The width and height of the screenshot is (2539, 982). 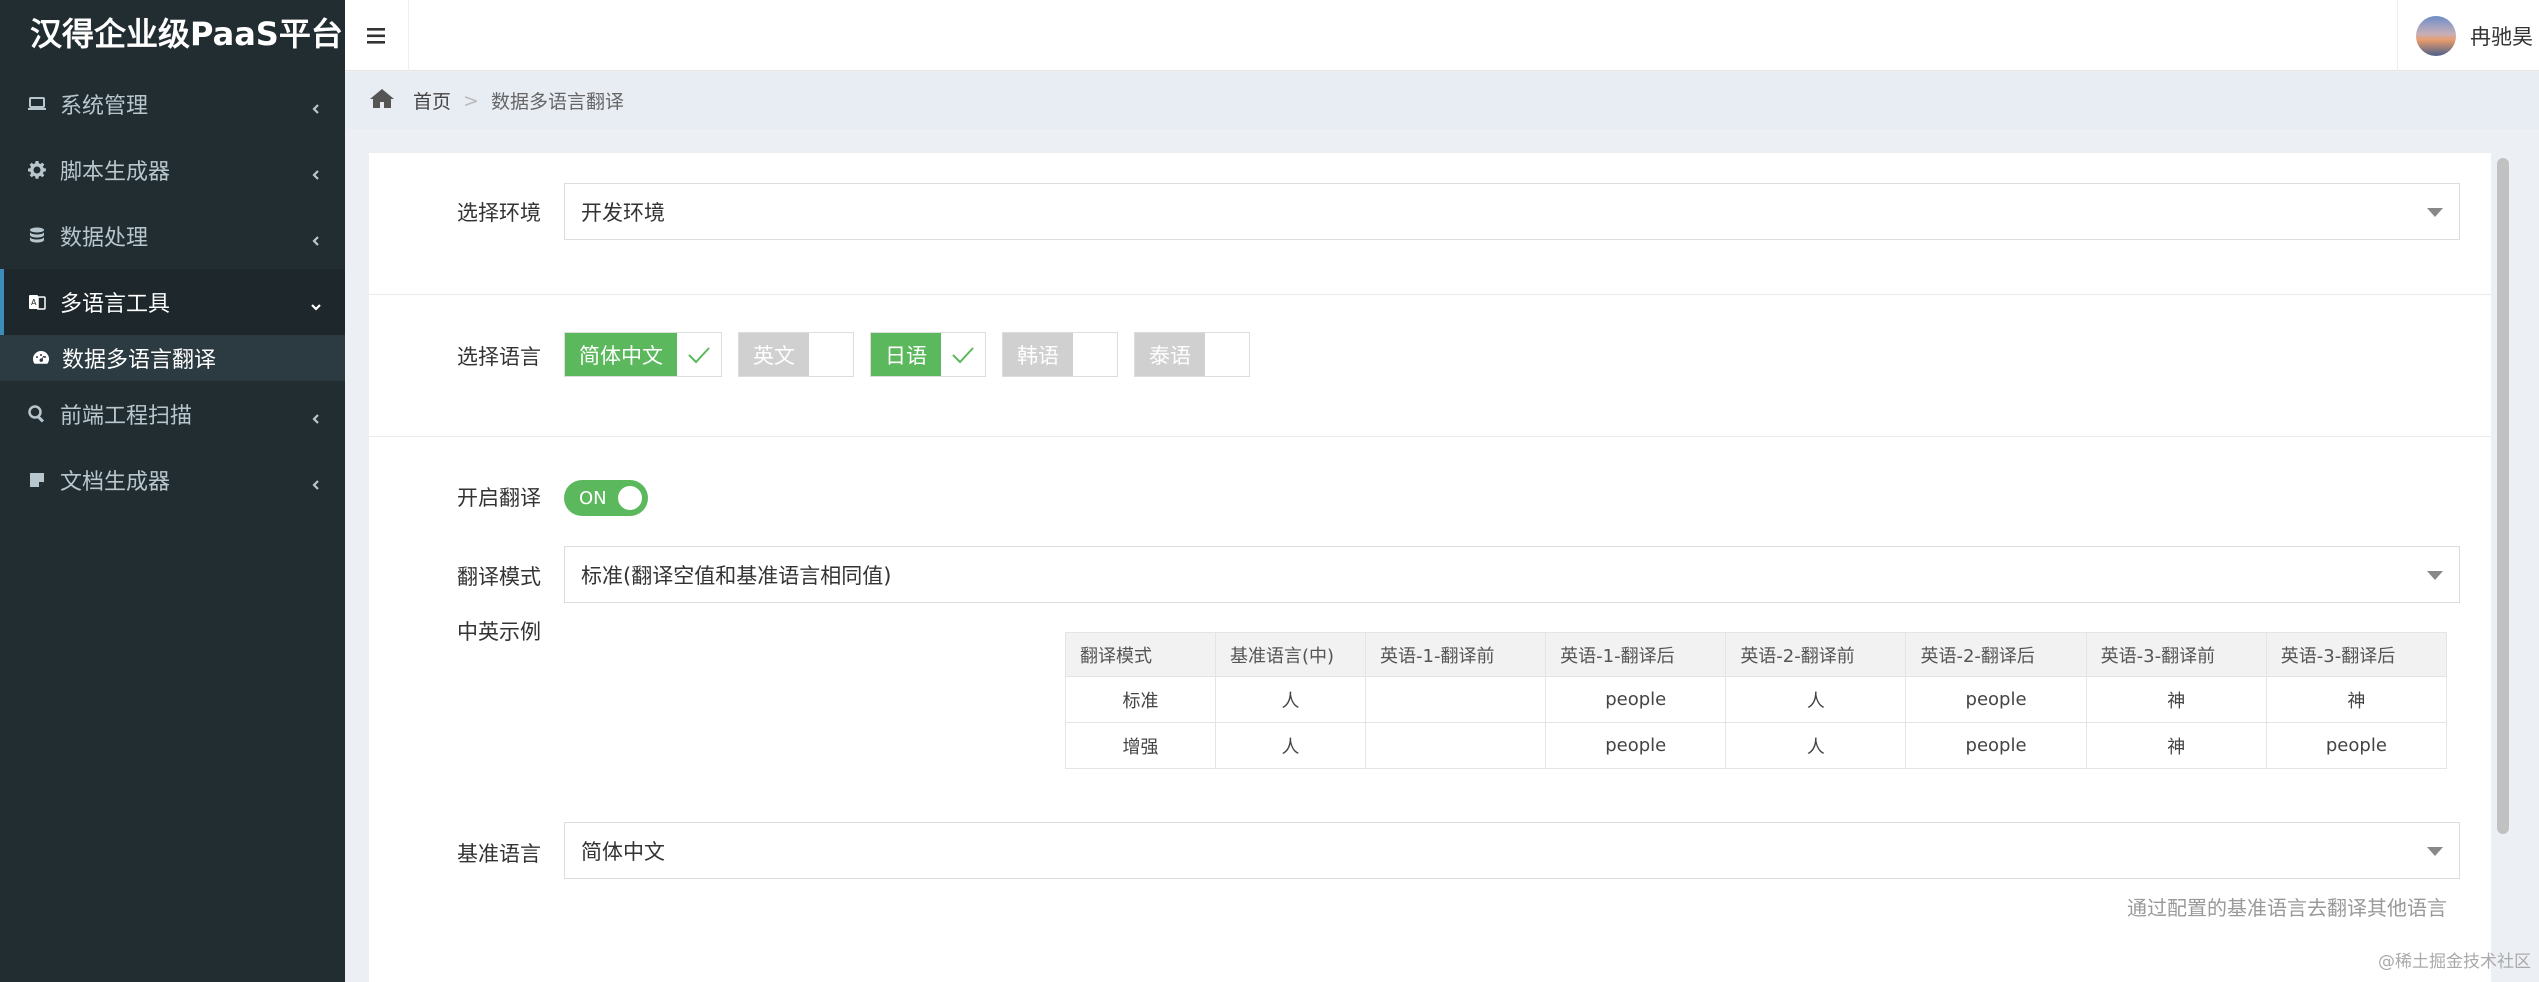 I want to click on table-cell: 标准, so click(x=1140, y=699).